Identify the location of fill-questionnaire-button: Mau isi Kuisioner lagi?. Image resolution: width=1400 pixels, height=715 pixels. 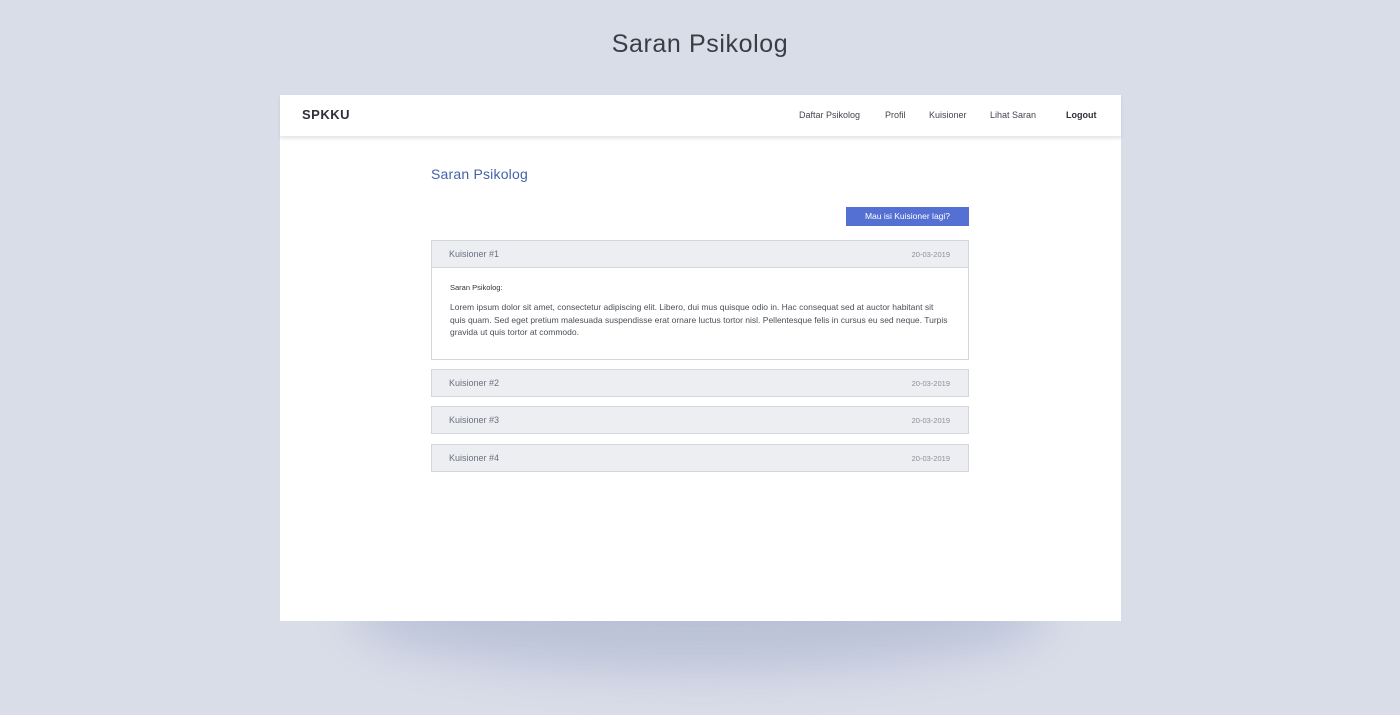
(907, 216).